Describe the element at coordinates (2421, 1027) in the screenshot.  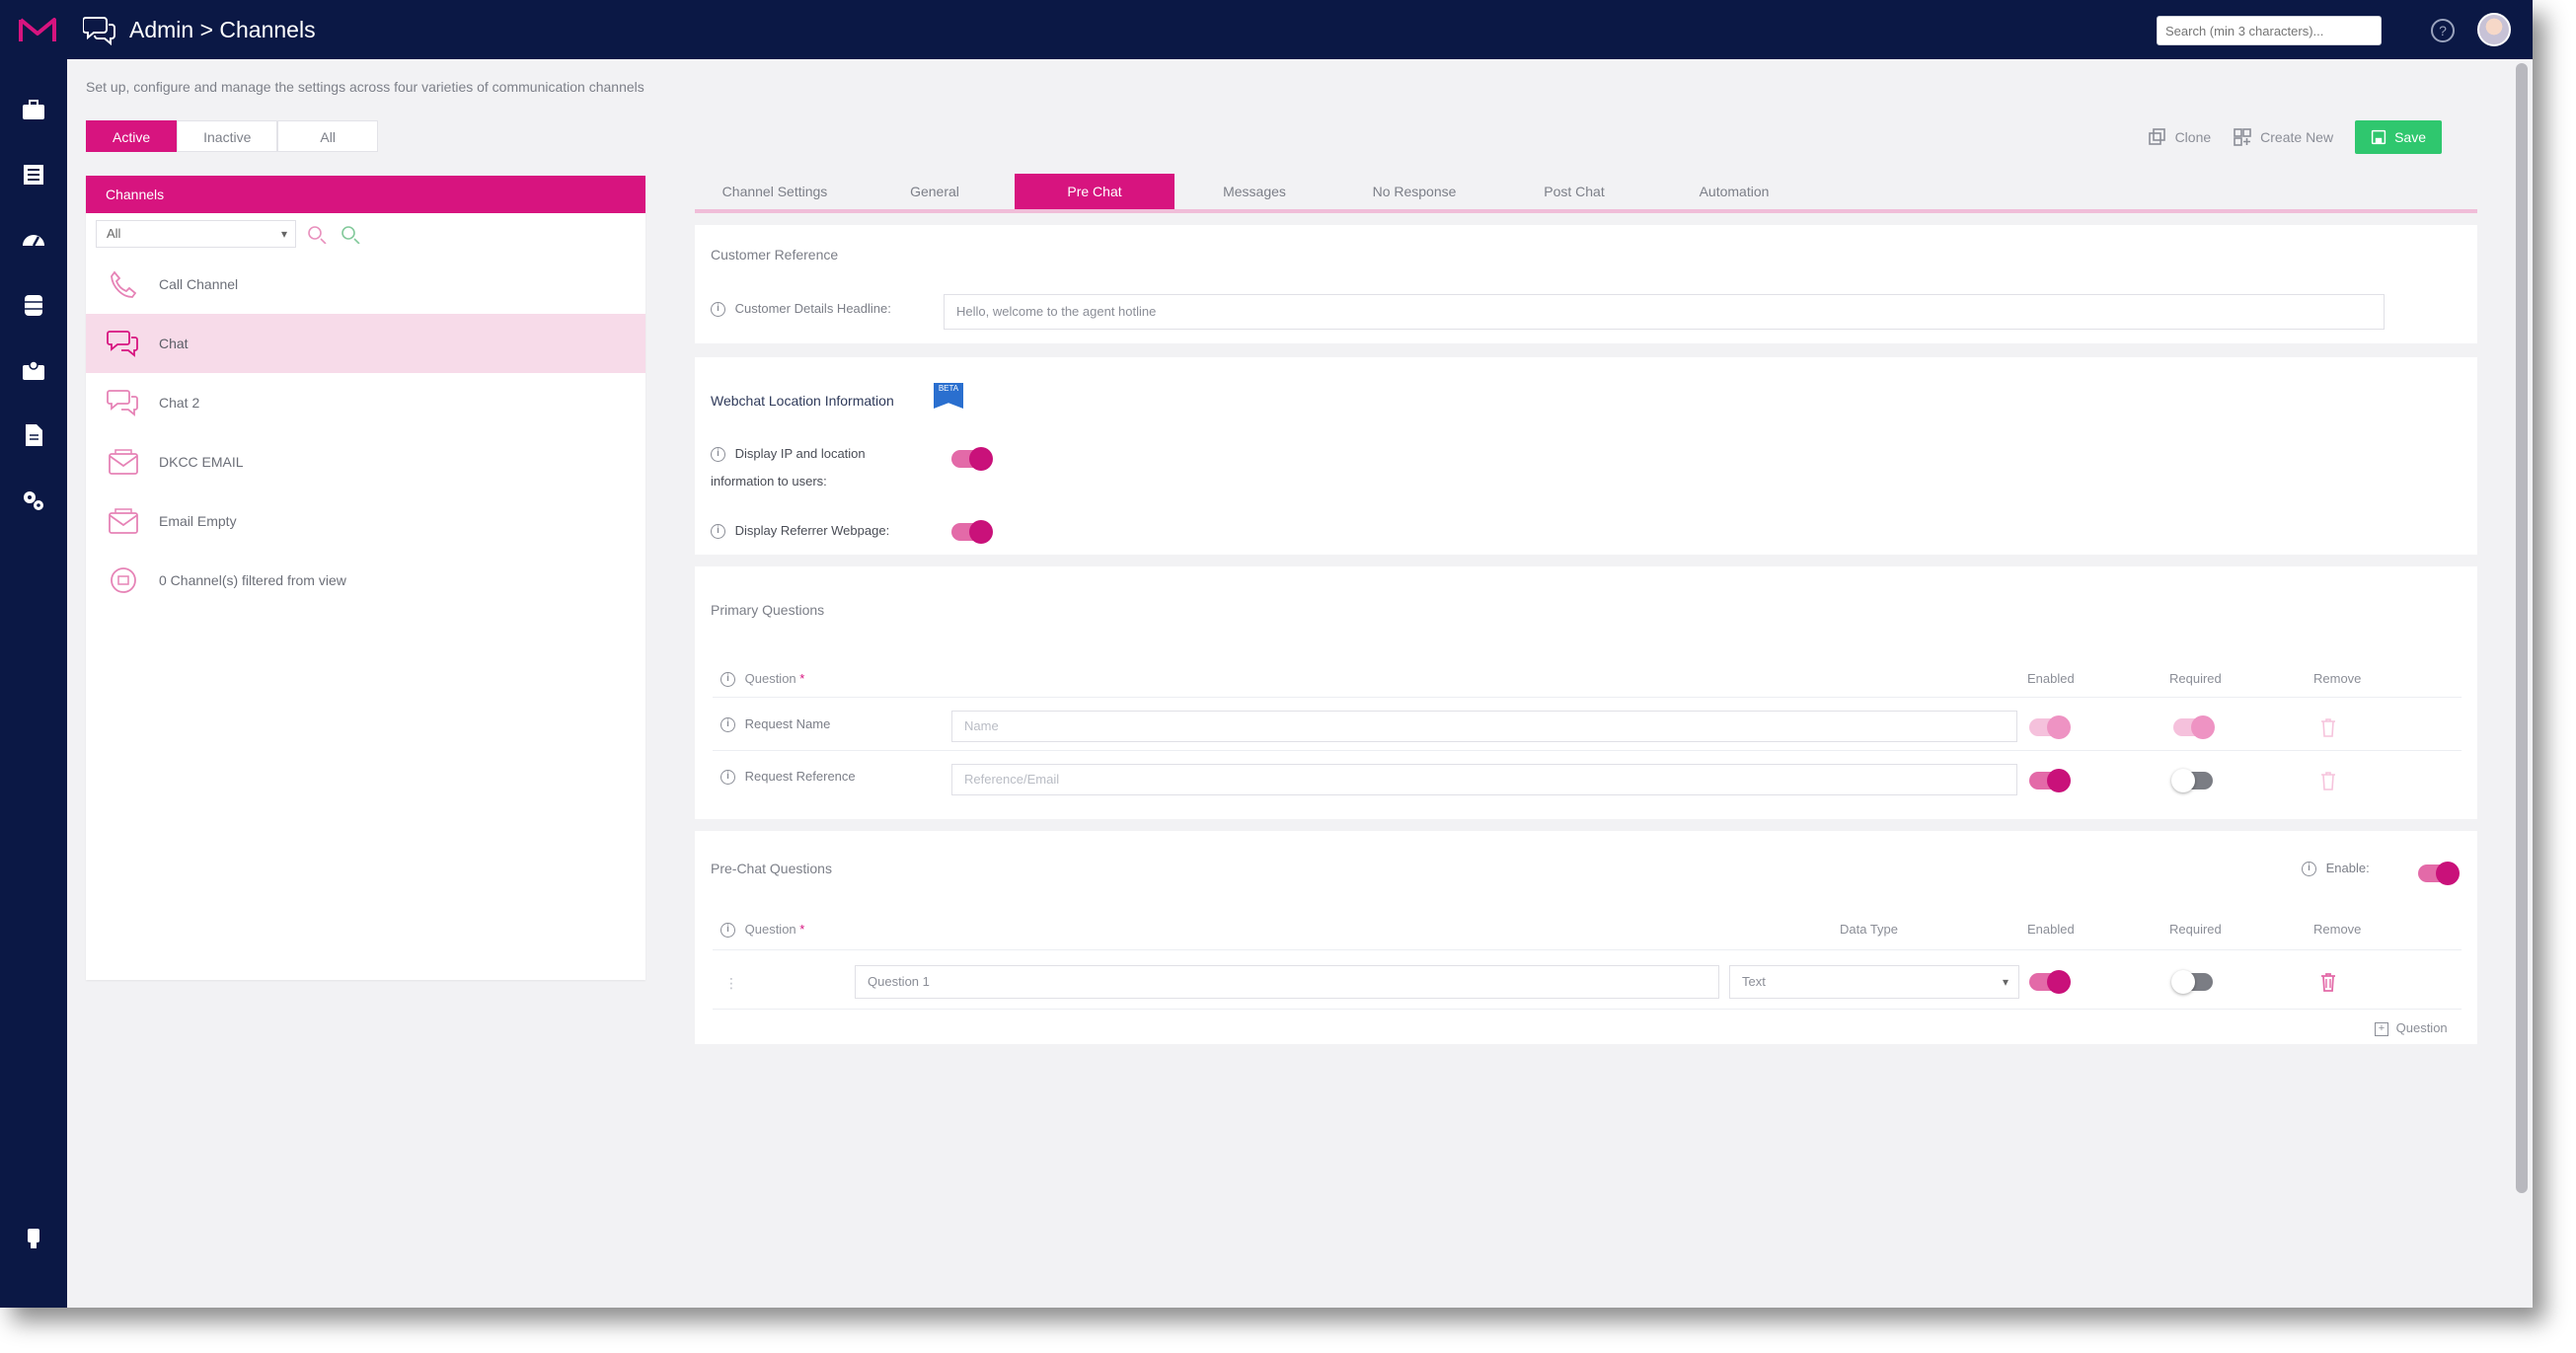
I see `add-question-label: Question` at that location.